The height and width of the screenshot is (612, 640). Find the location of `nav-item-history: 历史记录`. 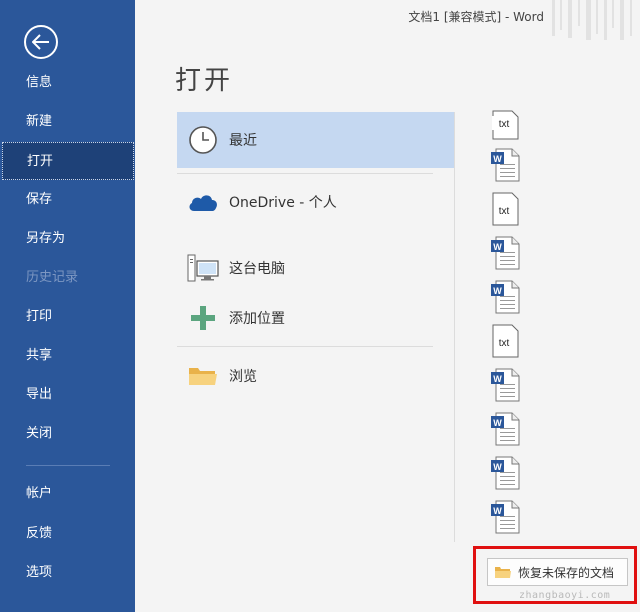

nav-item-history: 历史记录 is located at coordinates (52, 277).